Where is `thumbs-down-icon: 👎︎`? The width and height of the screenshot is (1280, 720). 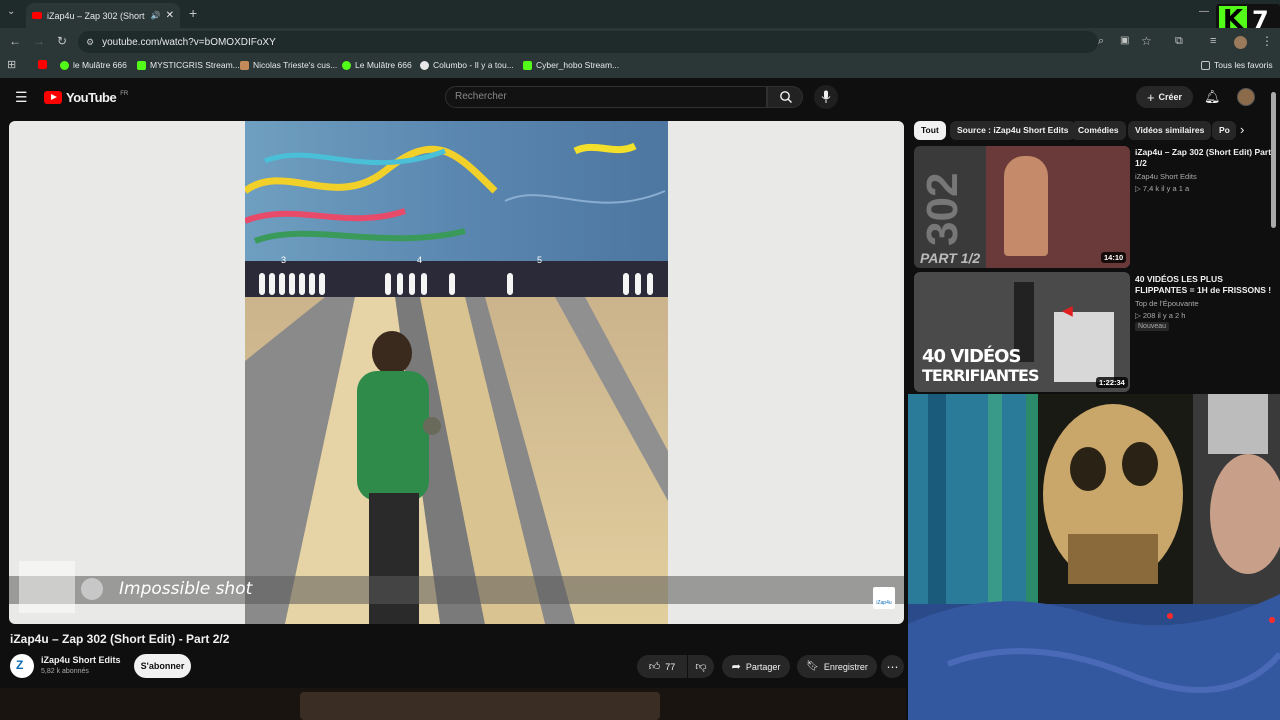
thumbs-down-icon: 👎︎ is located at coordinates (701, 667).